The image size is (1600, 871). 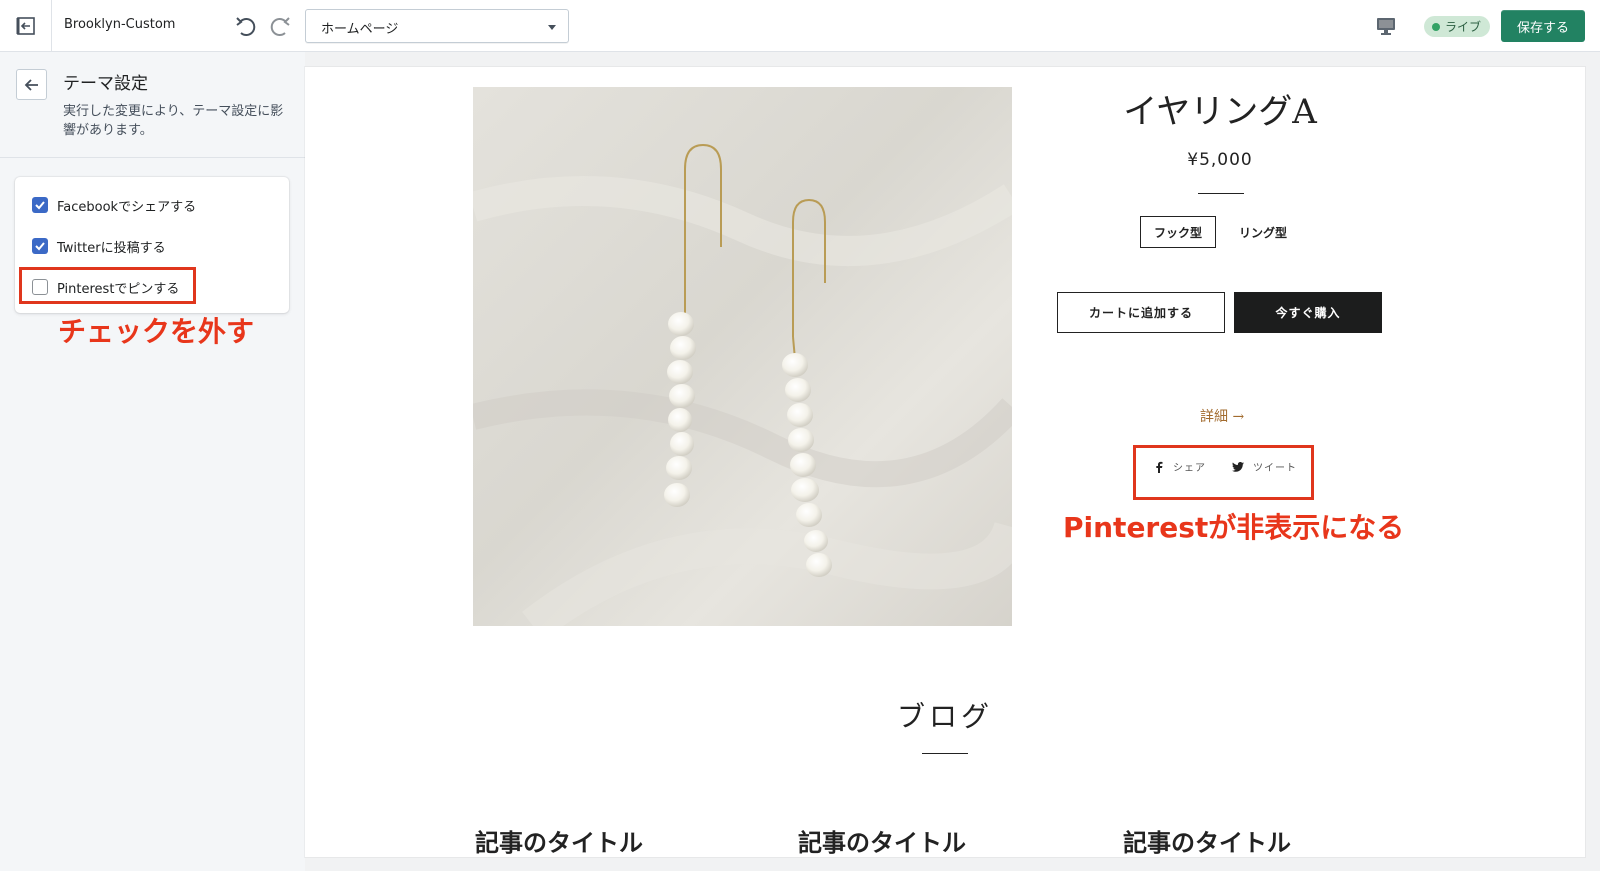 I want to click on chevron-down-icon, so click(x=552, y=27).